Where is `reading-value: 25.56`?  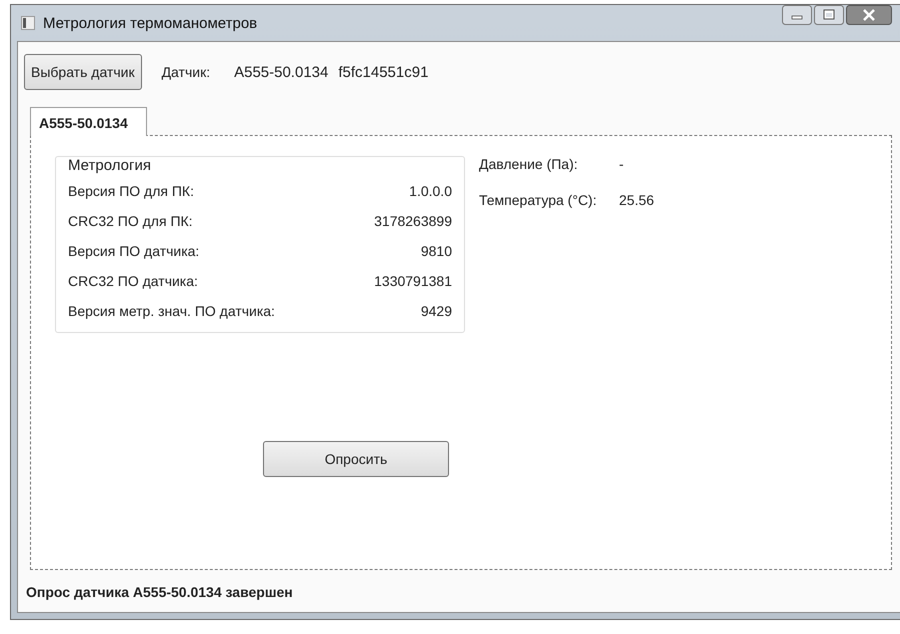 reading-value: 25.56 is located at coordinates (636, 200).